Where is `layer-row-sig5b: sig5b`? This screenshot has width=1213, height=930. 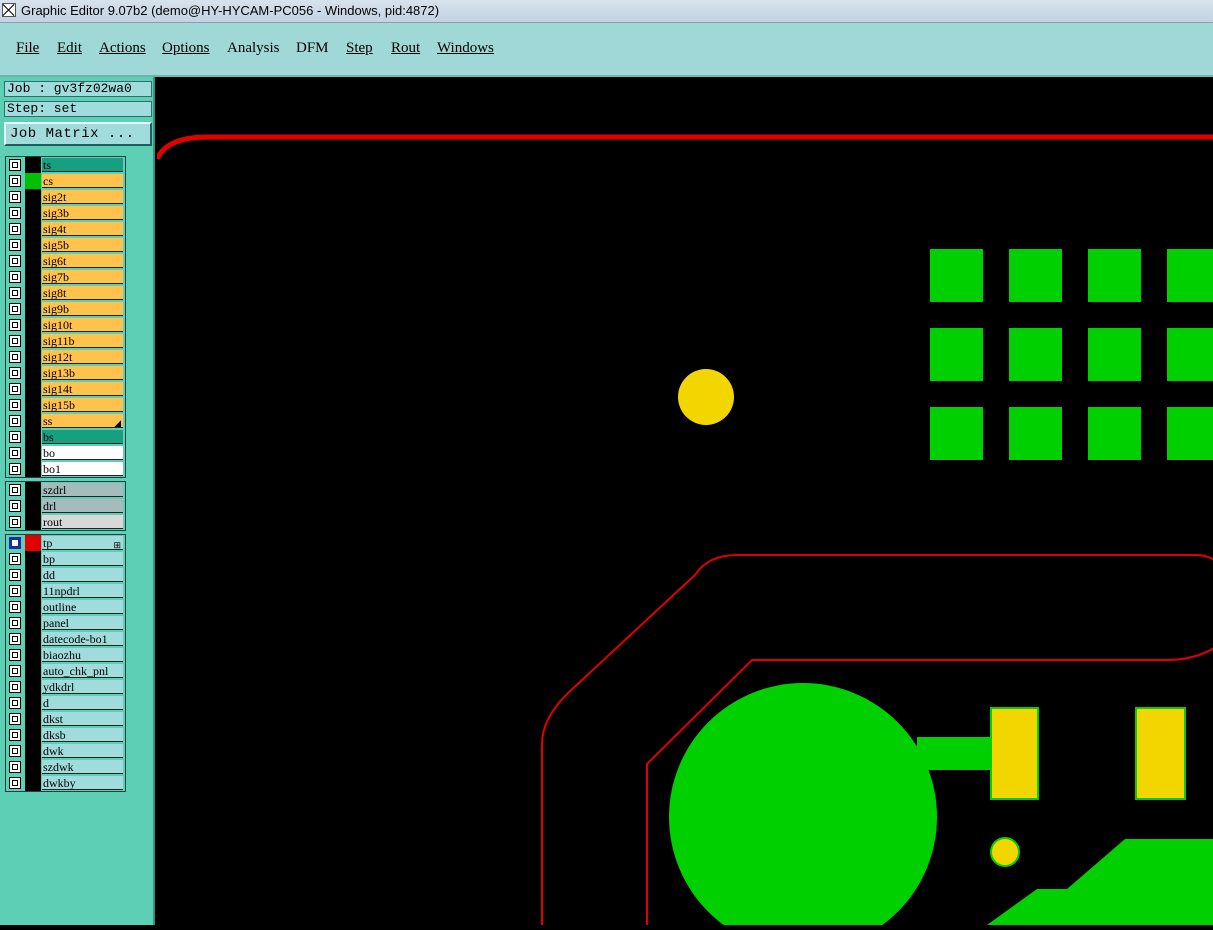
layer-row-sig5b: sig5b is located at coordinates (65, 245).